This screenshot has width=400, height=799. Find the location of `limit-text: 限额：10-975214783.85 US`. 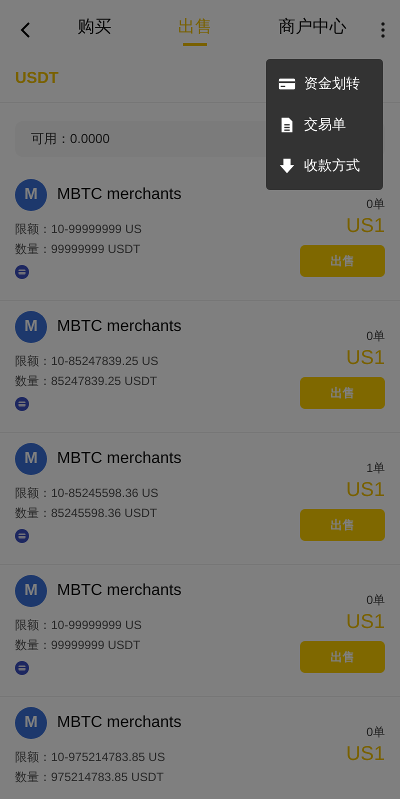

limit-text: 限额：10-975214783.85 US is located at coordinates (90, 757).